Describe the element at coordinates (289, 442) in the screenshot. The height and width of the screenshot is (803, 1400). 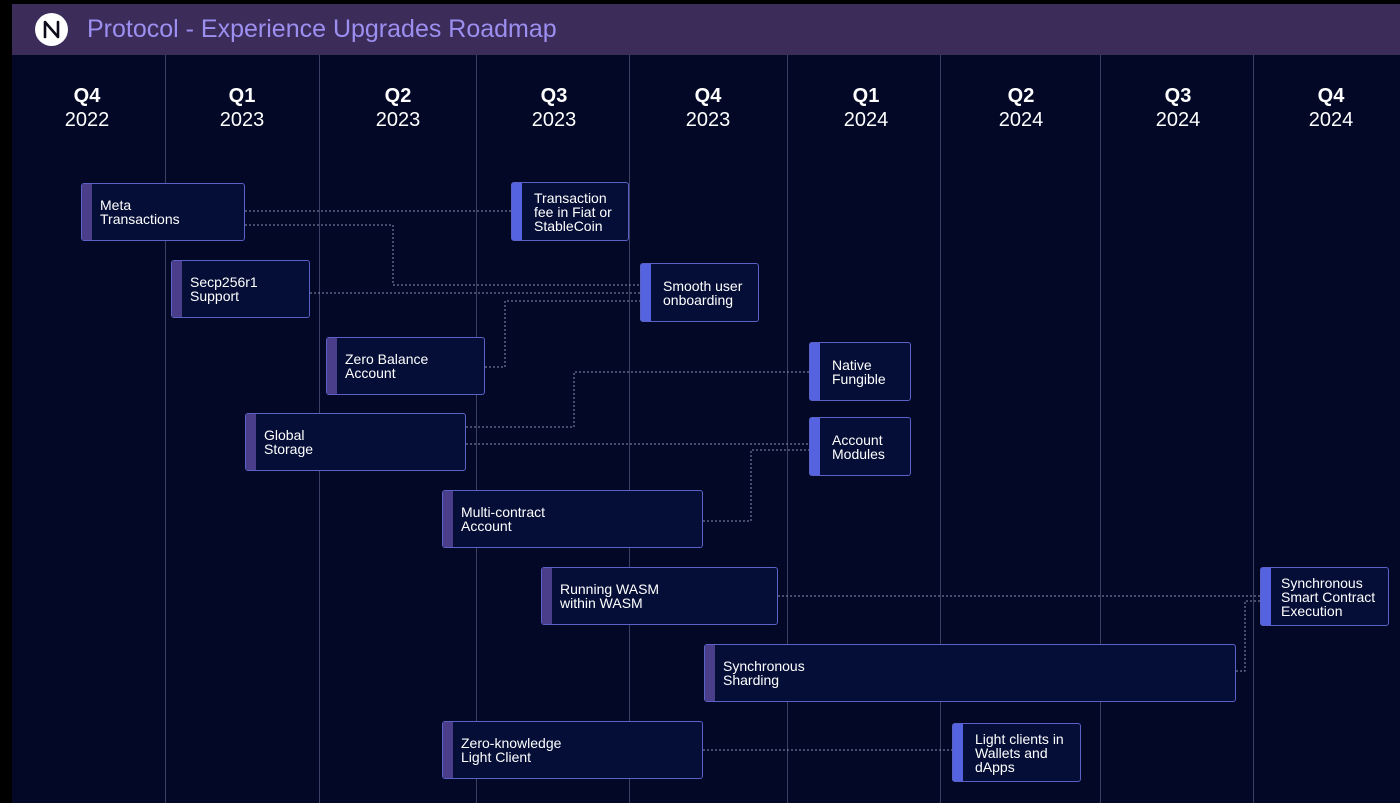
I see `item-label: Global Storage` at that location.